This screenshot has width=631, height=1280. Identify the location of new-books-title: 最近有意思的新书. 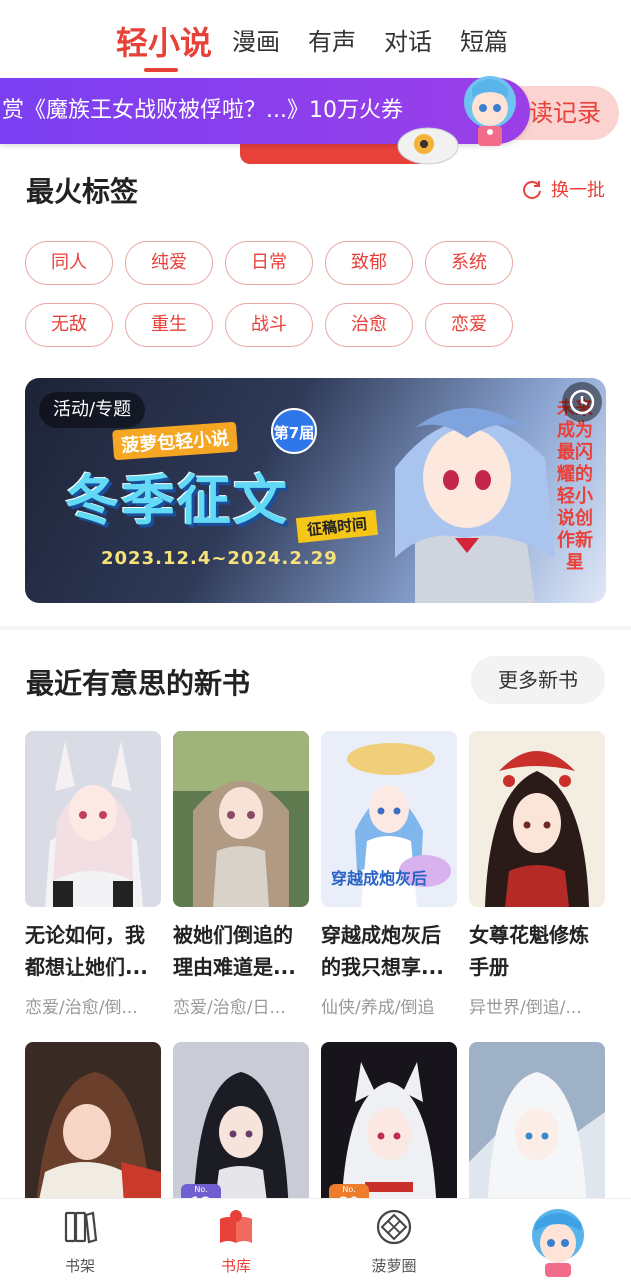
(138, 683).